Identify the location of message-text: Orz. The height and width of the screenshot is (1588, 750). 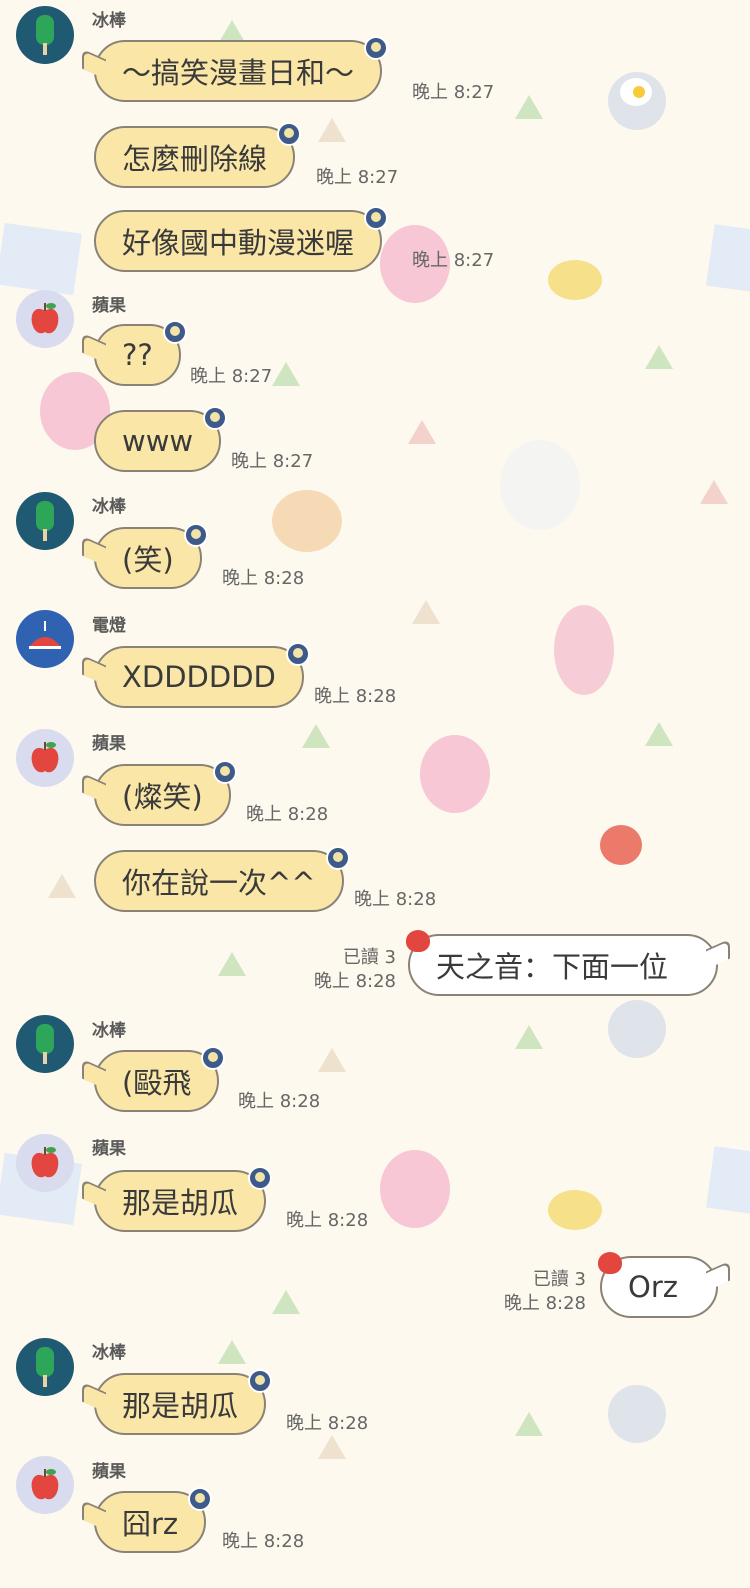
(653, 1287).